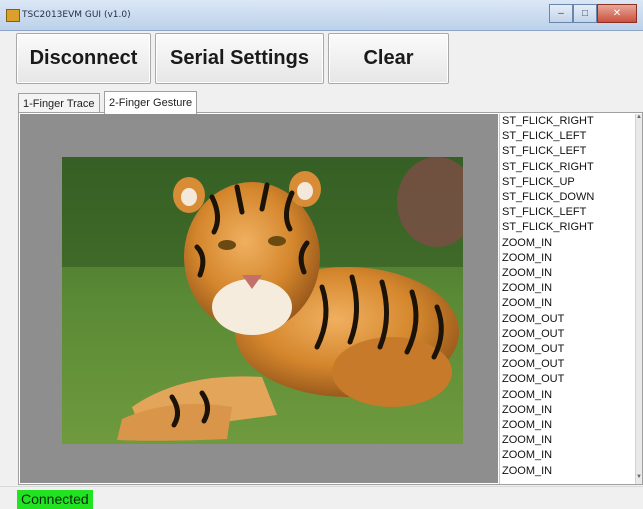 The width and height of the screenshot is (643, 509). Describe the element at coordinates (617, 13) in the screenshot. I see `close-button: ✕` at that location.